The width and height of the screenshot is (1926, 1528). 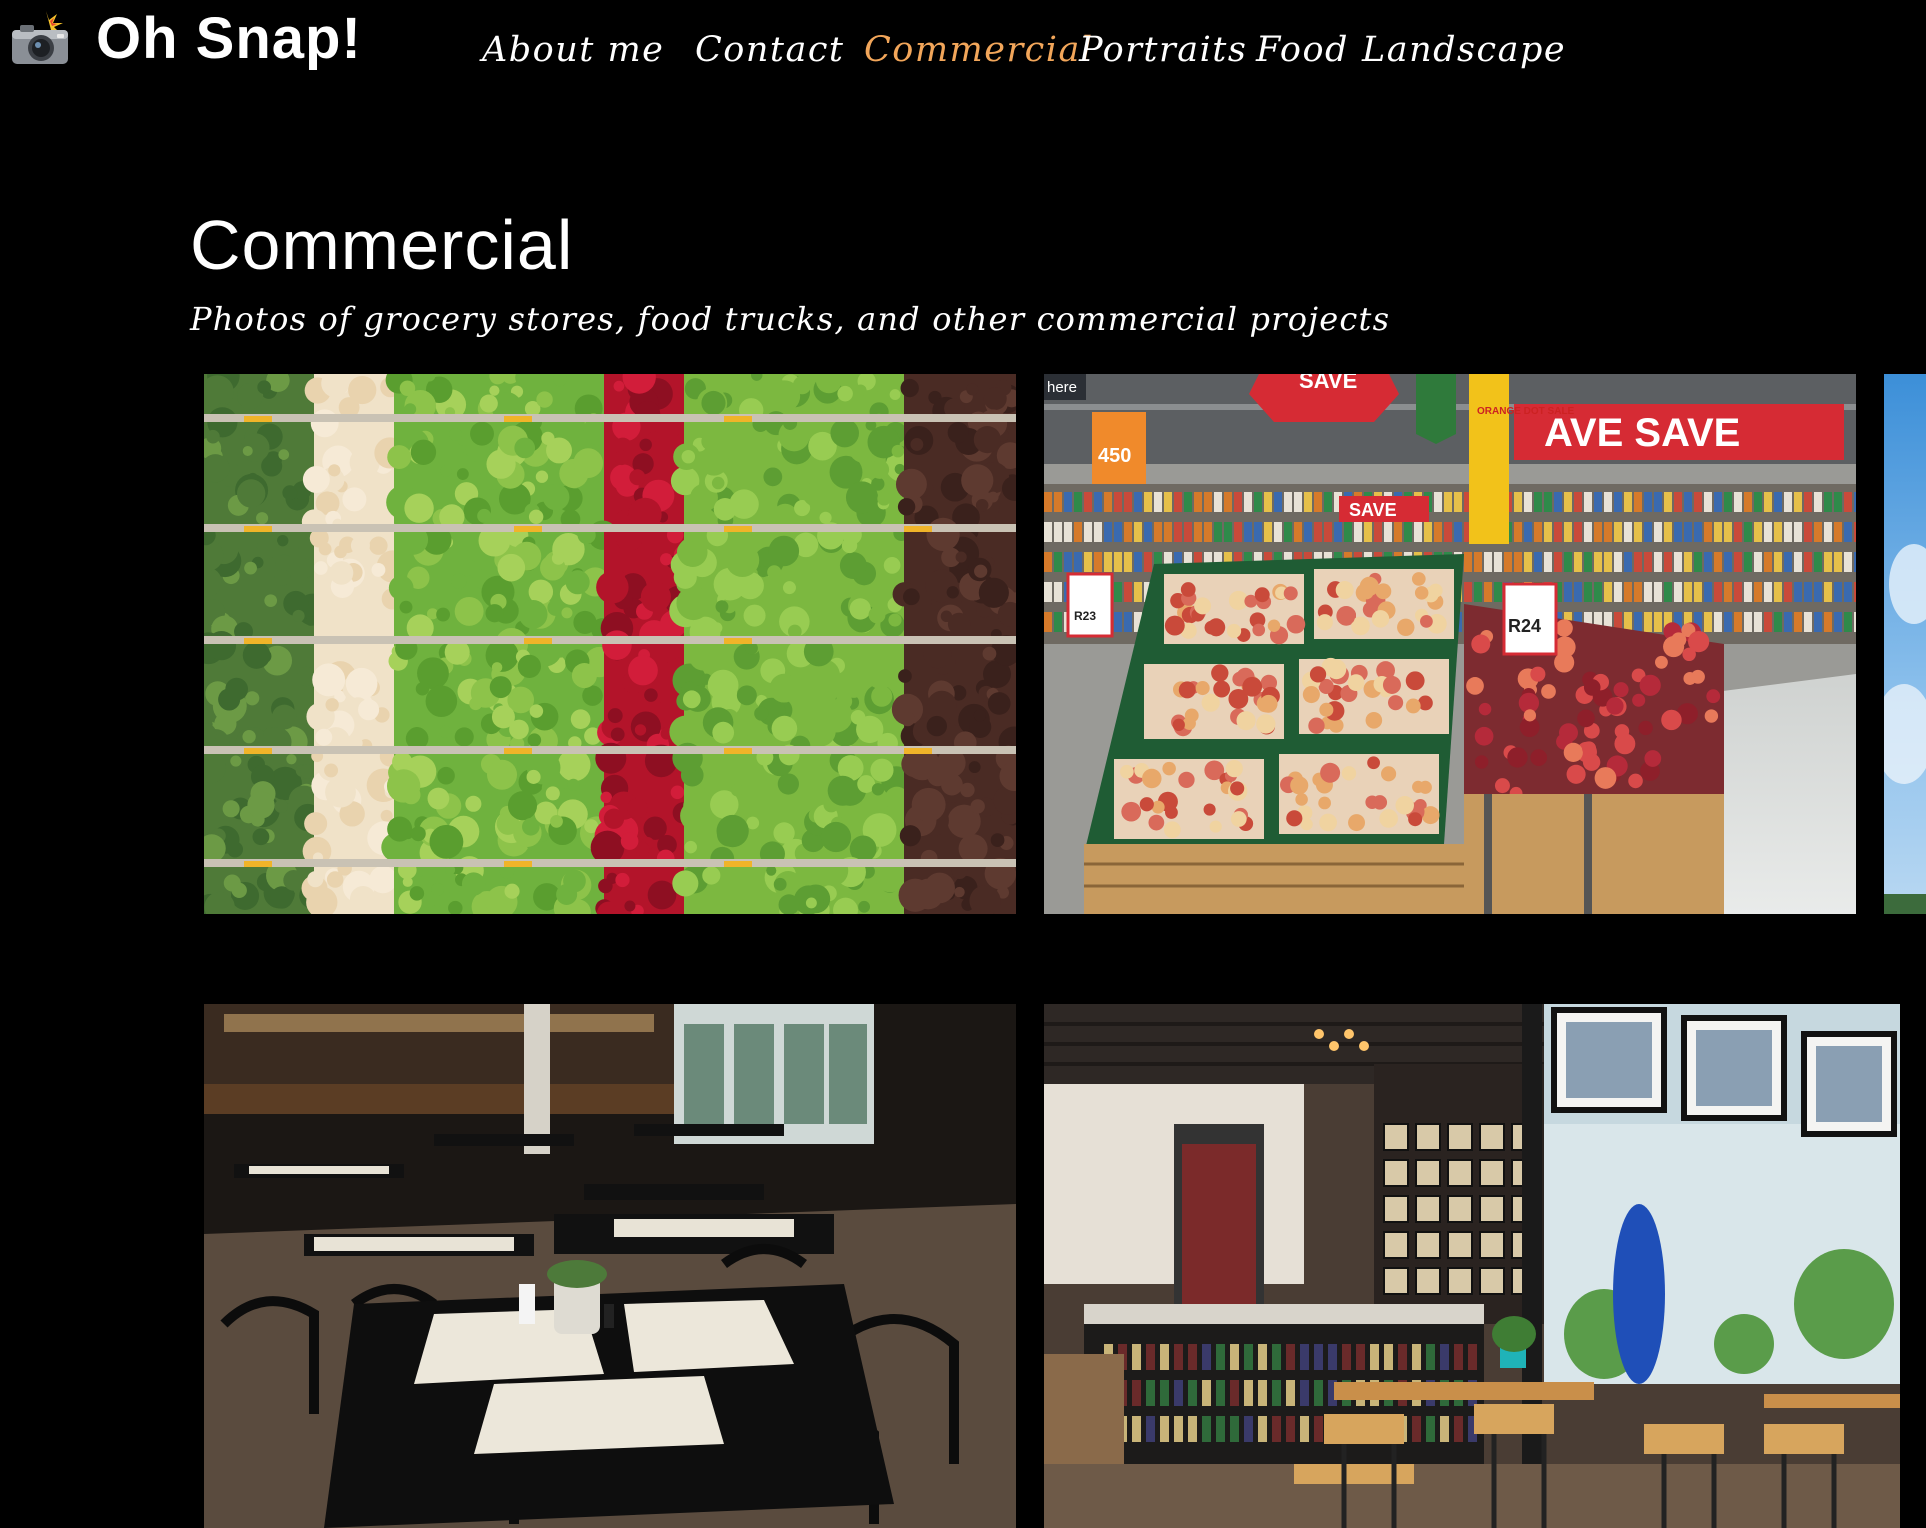 I want to click on save-sign-mid: SAVE, so click(x=1373, y=510).